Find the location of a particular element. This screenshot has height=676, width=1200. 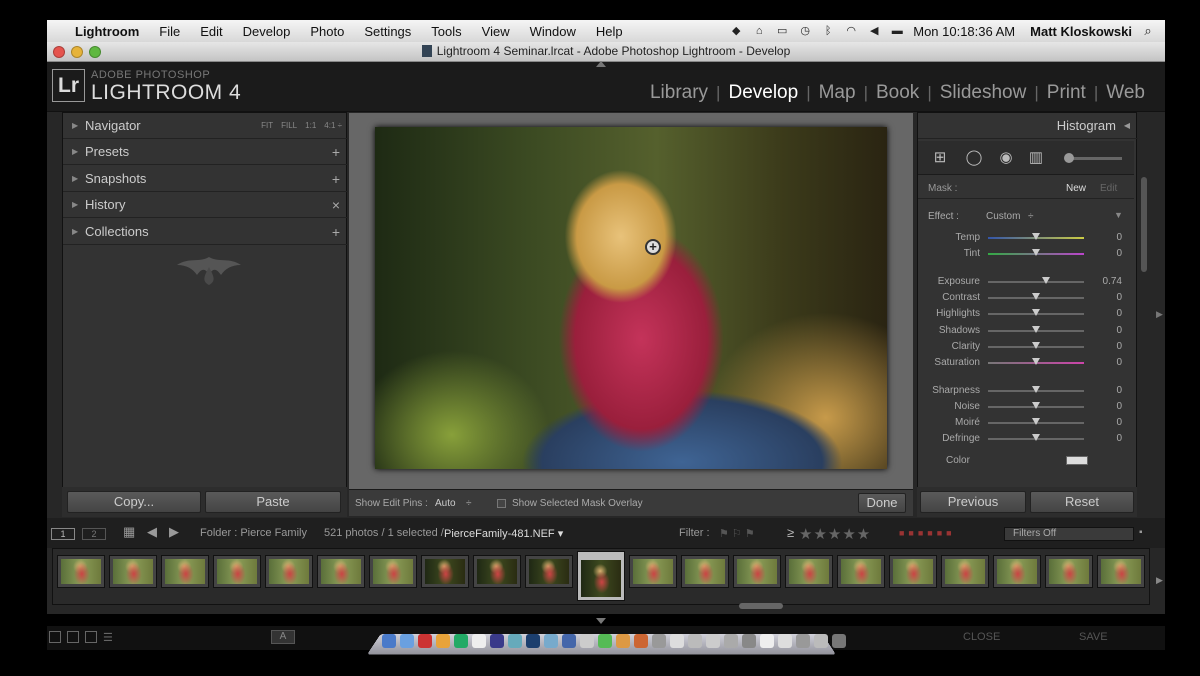

bluetooth-icon: ᛒ is located at coordinates (828, 31).